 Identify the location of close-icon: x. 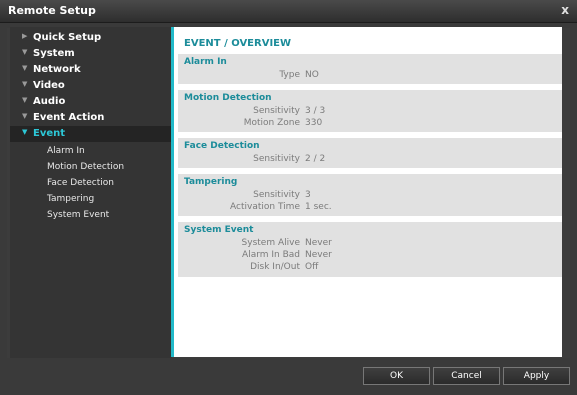
(565, 10).